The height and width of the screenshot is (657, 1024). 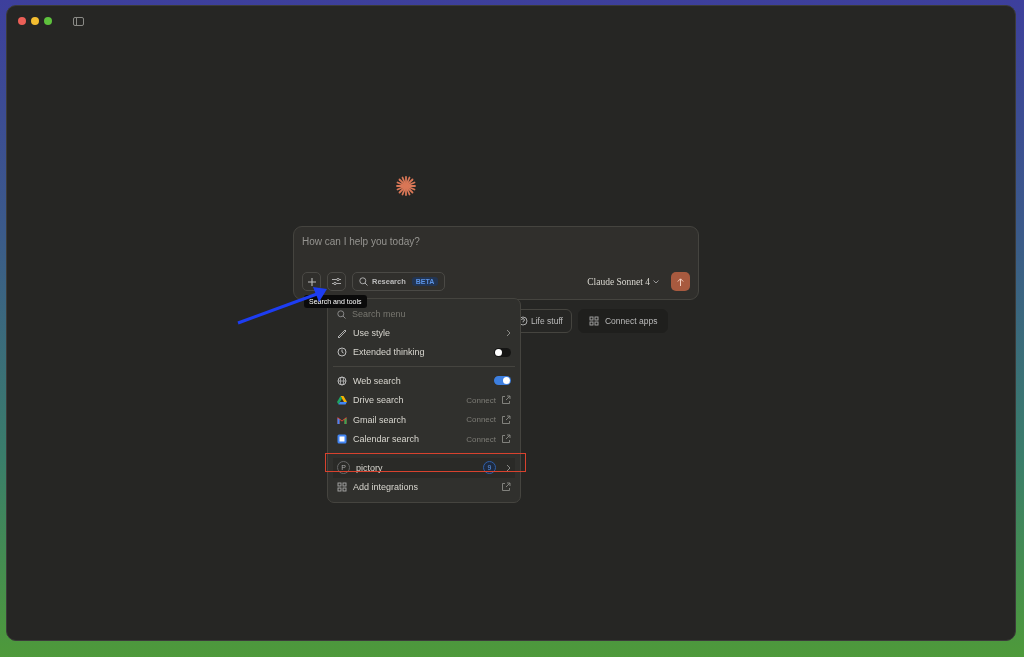 What do you see at coordinates (422, 314) in the screenshot?
I see `menu-search-field: Search menu` at bounding box center [422, 314].